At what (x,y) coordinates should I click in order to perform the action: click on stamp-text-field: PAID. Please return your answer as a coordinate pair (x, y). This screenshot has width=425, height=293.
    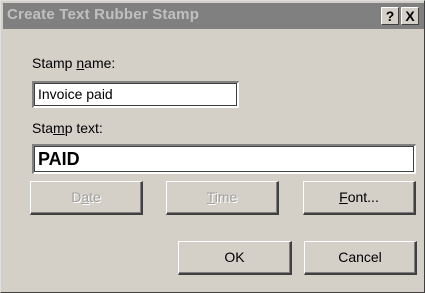
    Looking at the image, I should click on (224, 159).